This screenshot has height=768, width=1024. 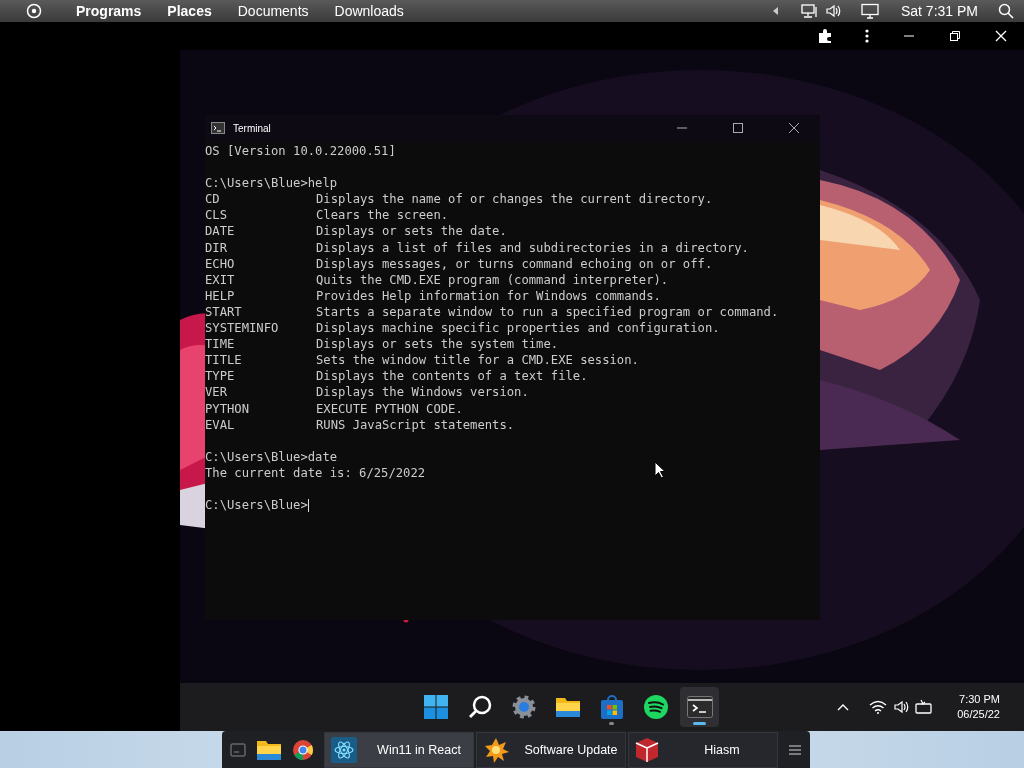 What do you see at coordinates (228, 408) in the screenshot?
I see `command-name: PYTHON` at bounding box center [228, 408].